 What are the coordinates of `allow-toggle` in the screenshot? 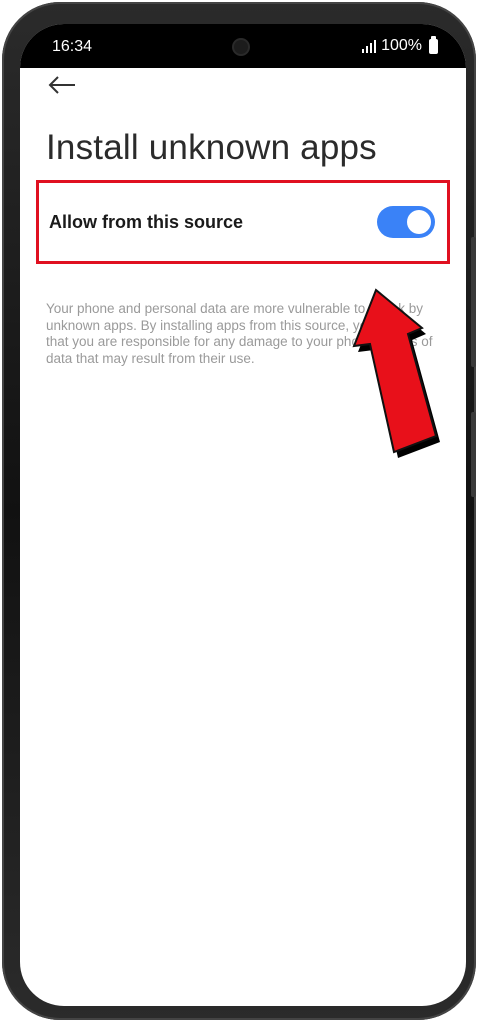 It's located at (406, 222).